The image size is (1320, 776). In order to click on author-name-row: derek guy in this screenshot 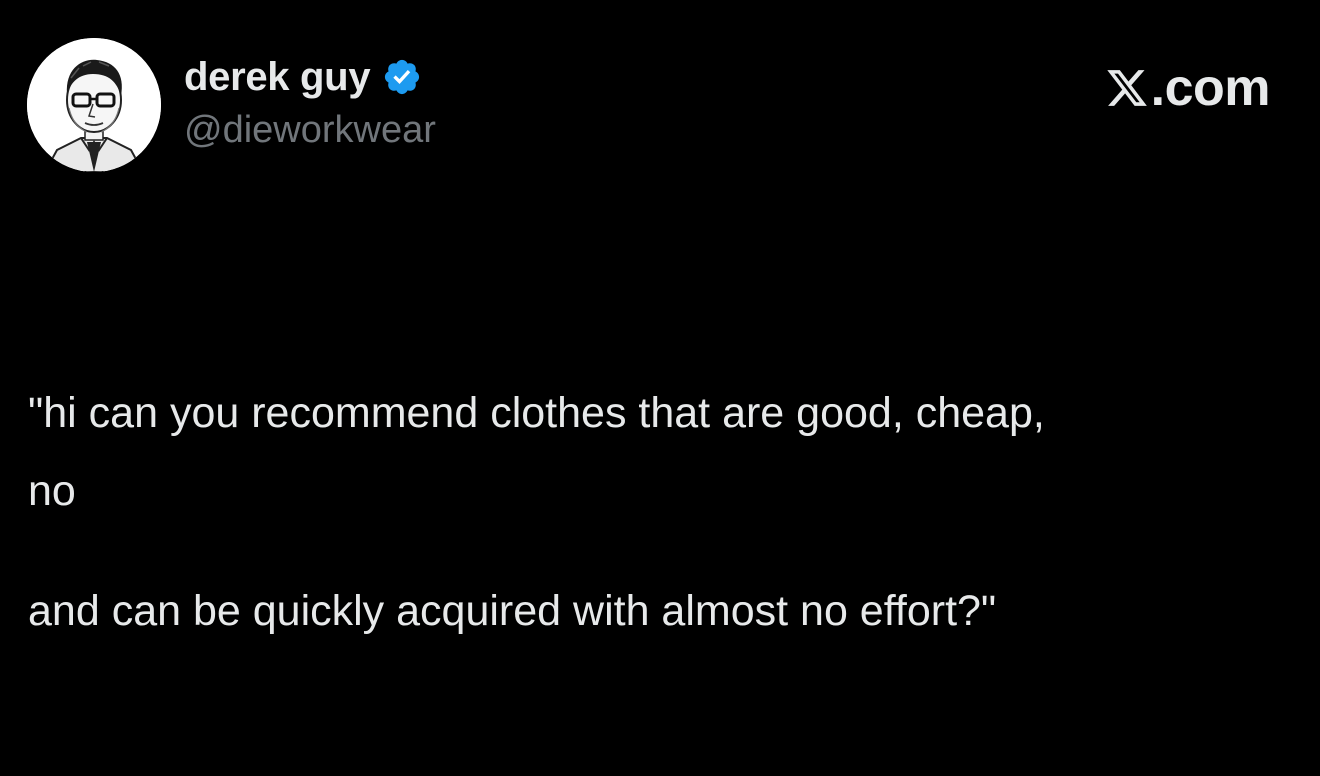, I will do `click(303, 77)`.